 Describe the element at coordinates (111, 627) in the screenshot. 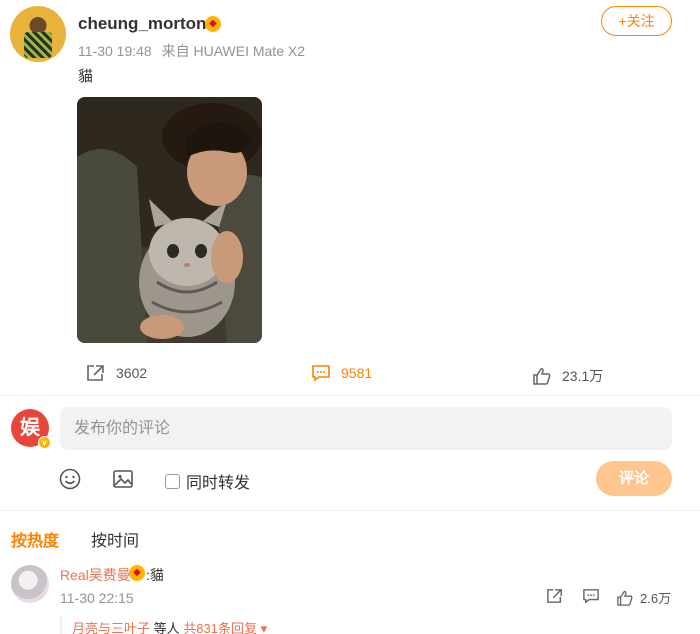

I see `replies-users: 月亮与三叶子` at that location.